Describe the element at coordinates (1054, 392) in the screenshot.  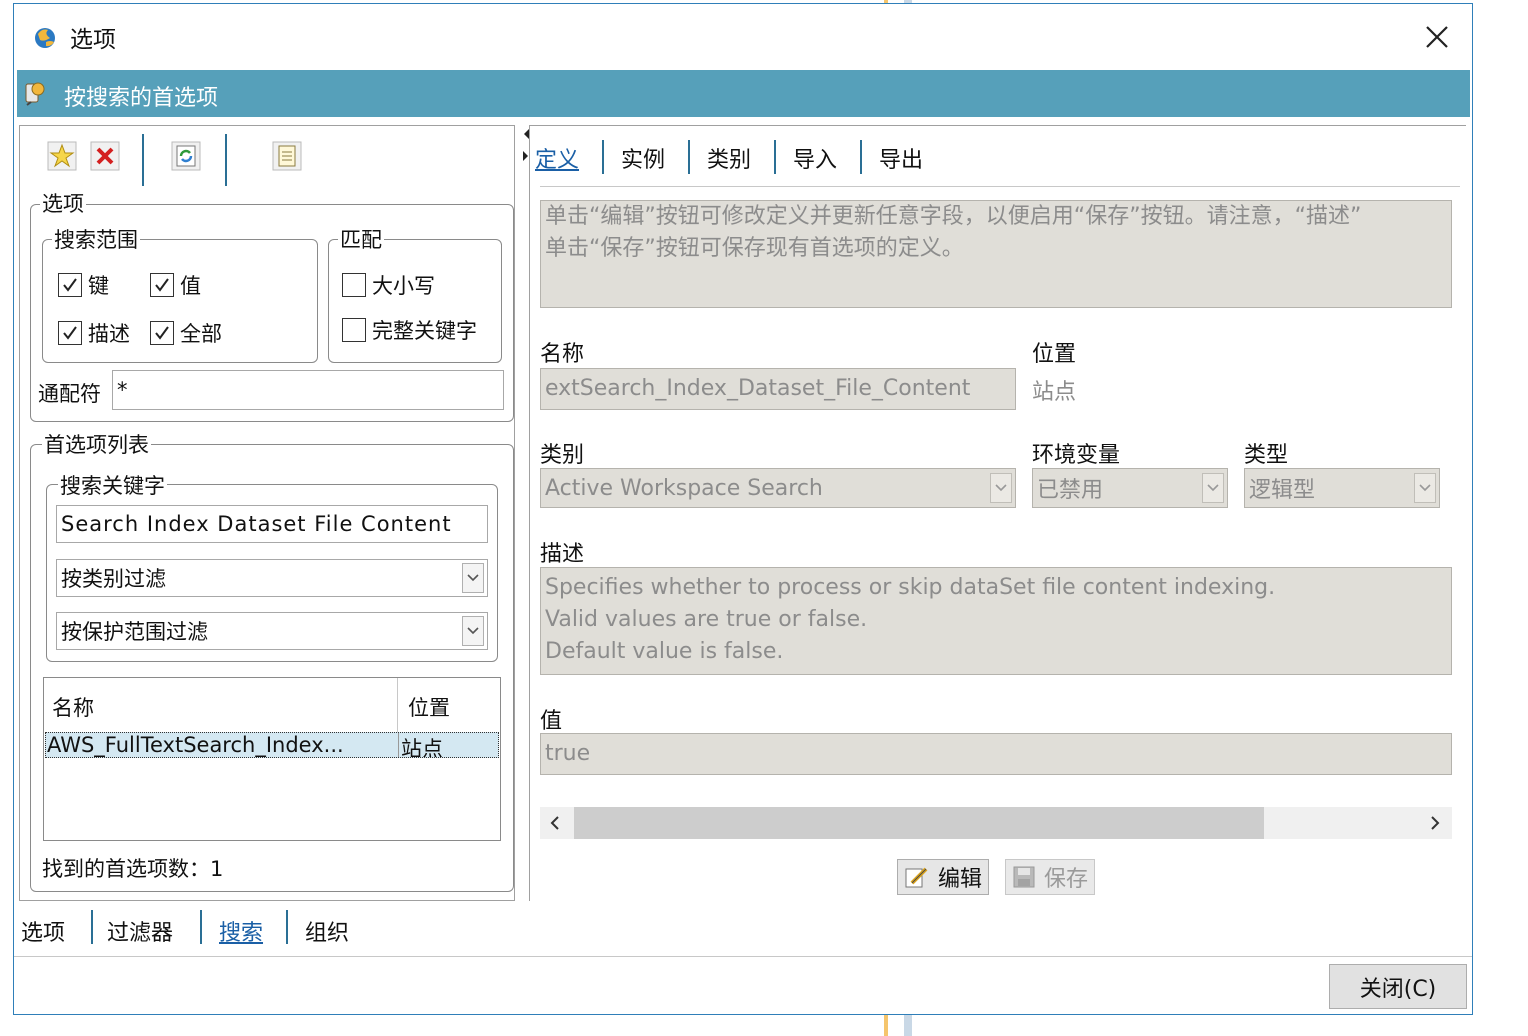
I see `location-value: 站点` at that location.